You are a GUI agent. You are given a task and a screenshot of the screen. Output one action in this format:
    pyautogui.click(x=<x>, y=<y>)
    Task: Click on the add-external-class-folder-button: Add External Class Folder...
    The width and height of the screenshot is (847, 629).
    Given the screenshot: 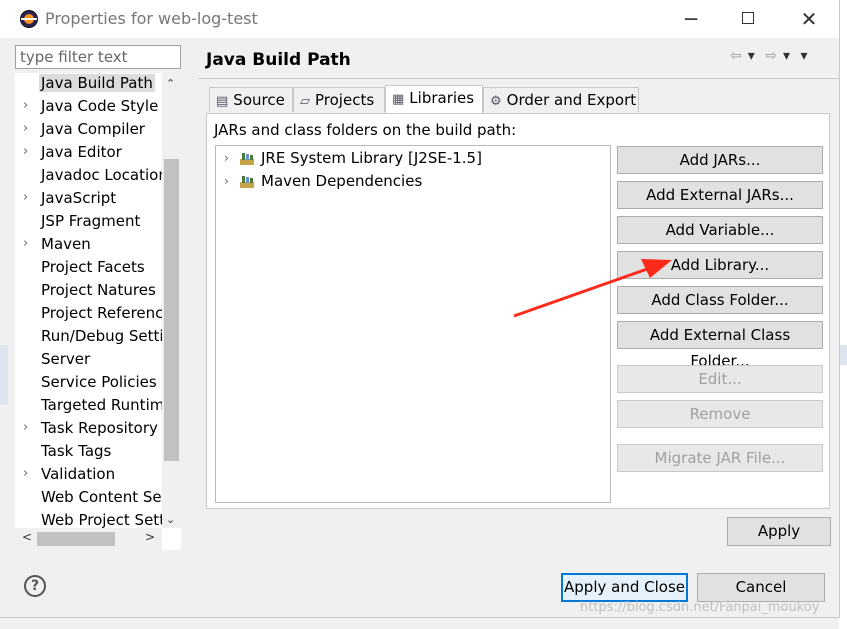 What is the action you would take?
    pyautogui.click(x=720, y=345)
    